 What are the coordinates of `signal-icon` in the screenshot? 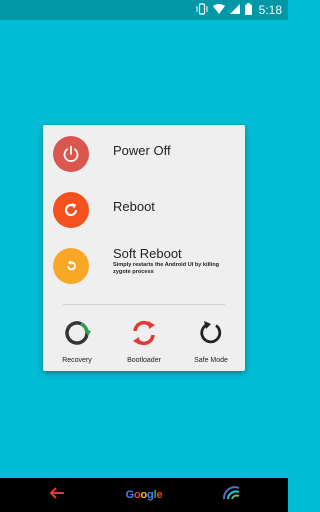 It's located at (234, 10).